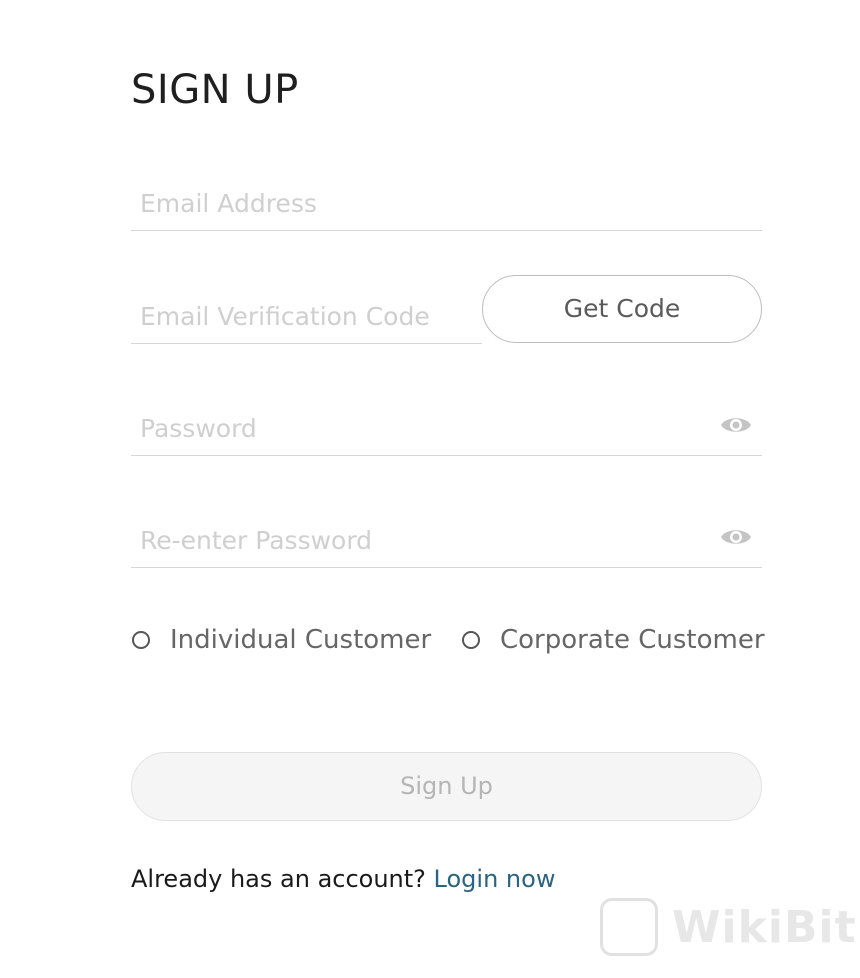 Image resolution: width=860 pixels, height=978 pixels. I want to click on page-title: SIGN UP, so click(215, 90).